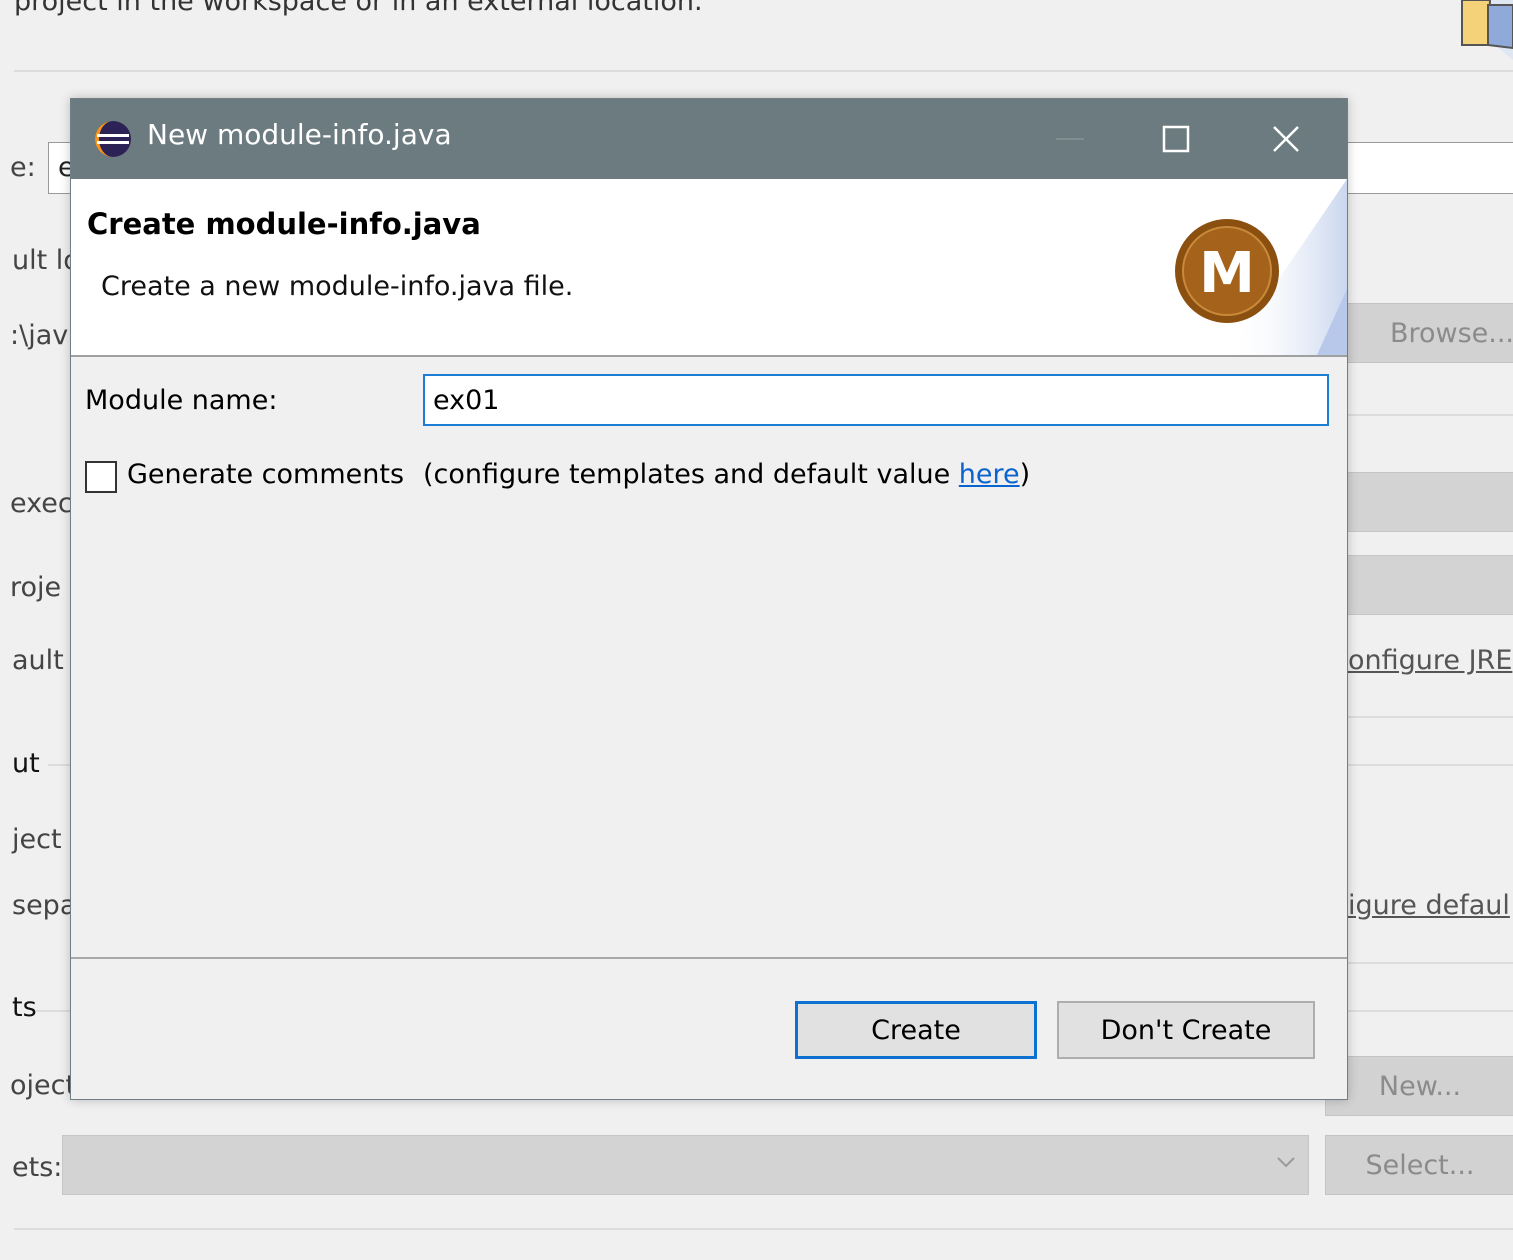 This screenshot has height=1260, width=1513. Describe the element at coordinates (709, 958) in the screenshot. I see `button-bar-separator` at that location.